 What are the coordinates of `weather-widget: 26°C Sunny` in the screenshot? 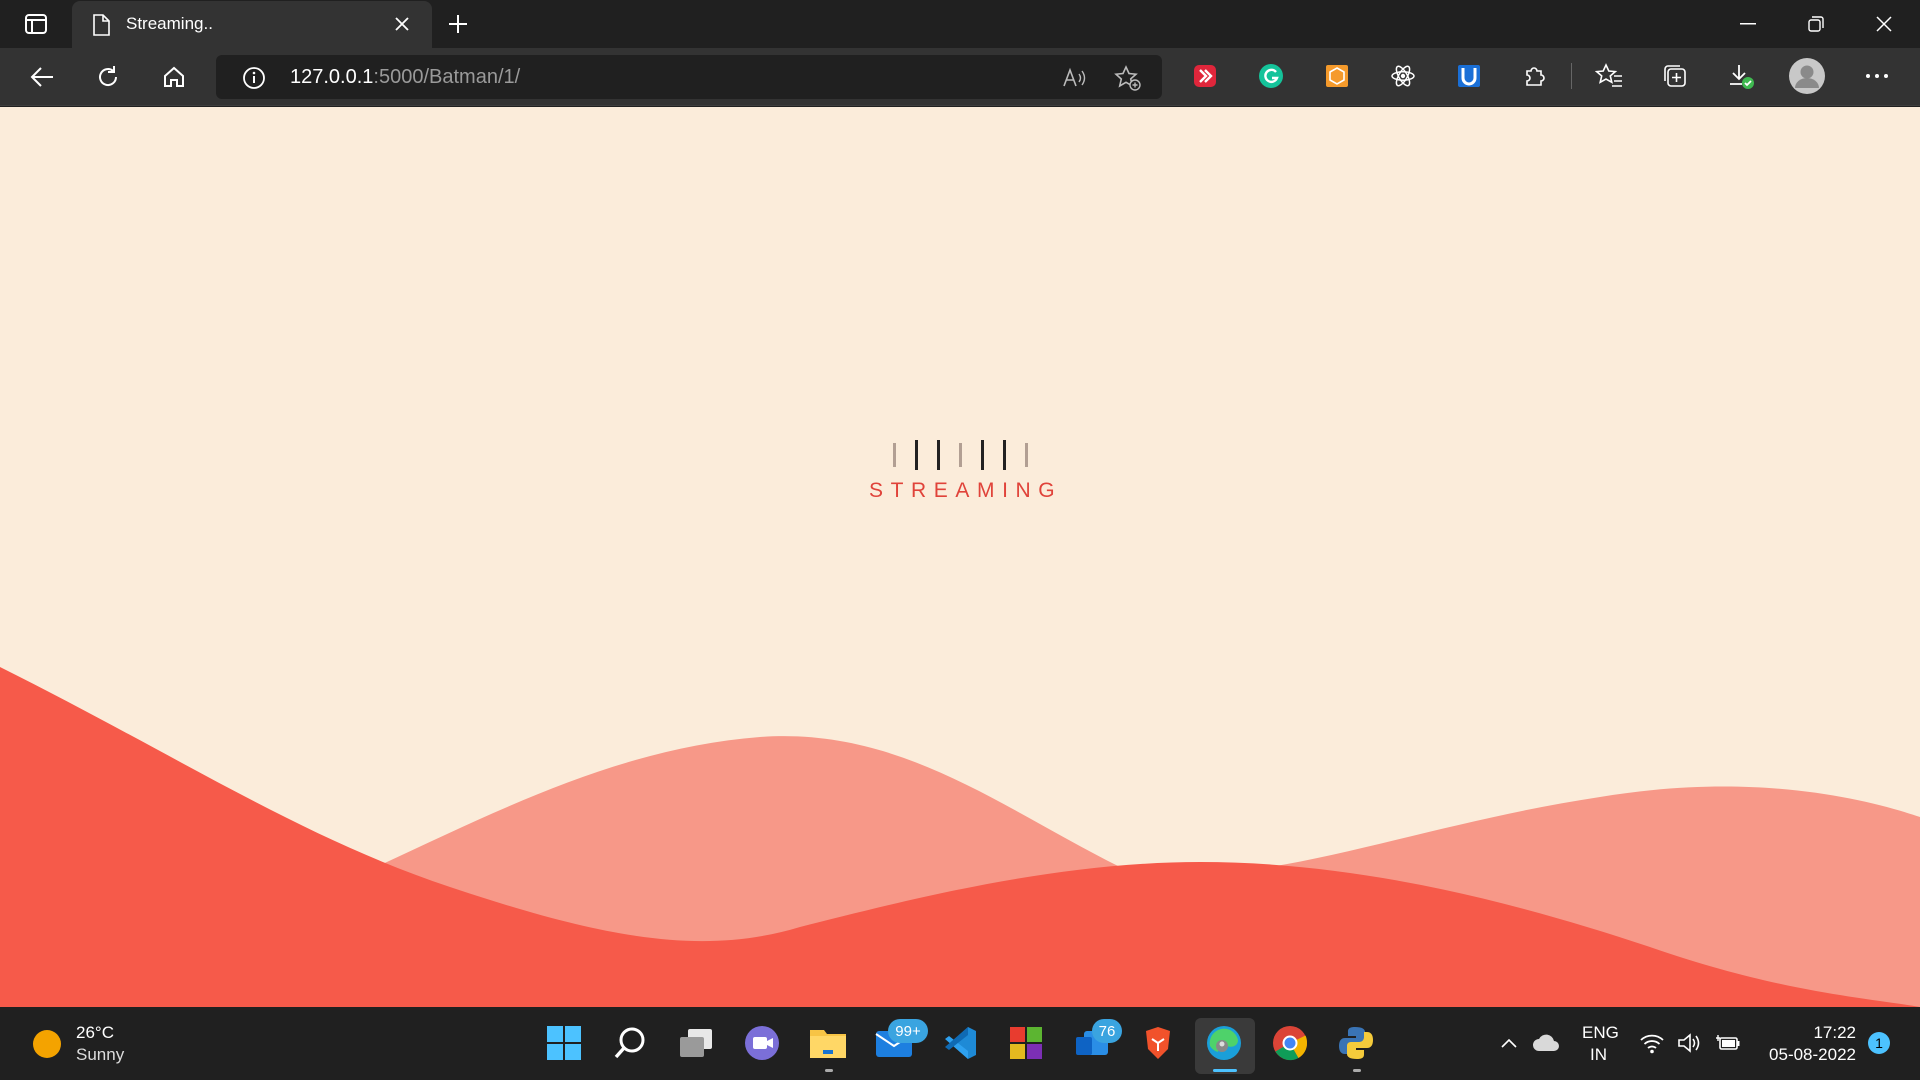 It's located at (75, 1044).